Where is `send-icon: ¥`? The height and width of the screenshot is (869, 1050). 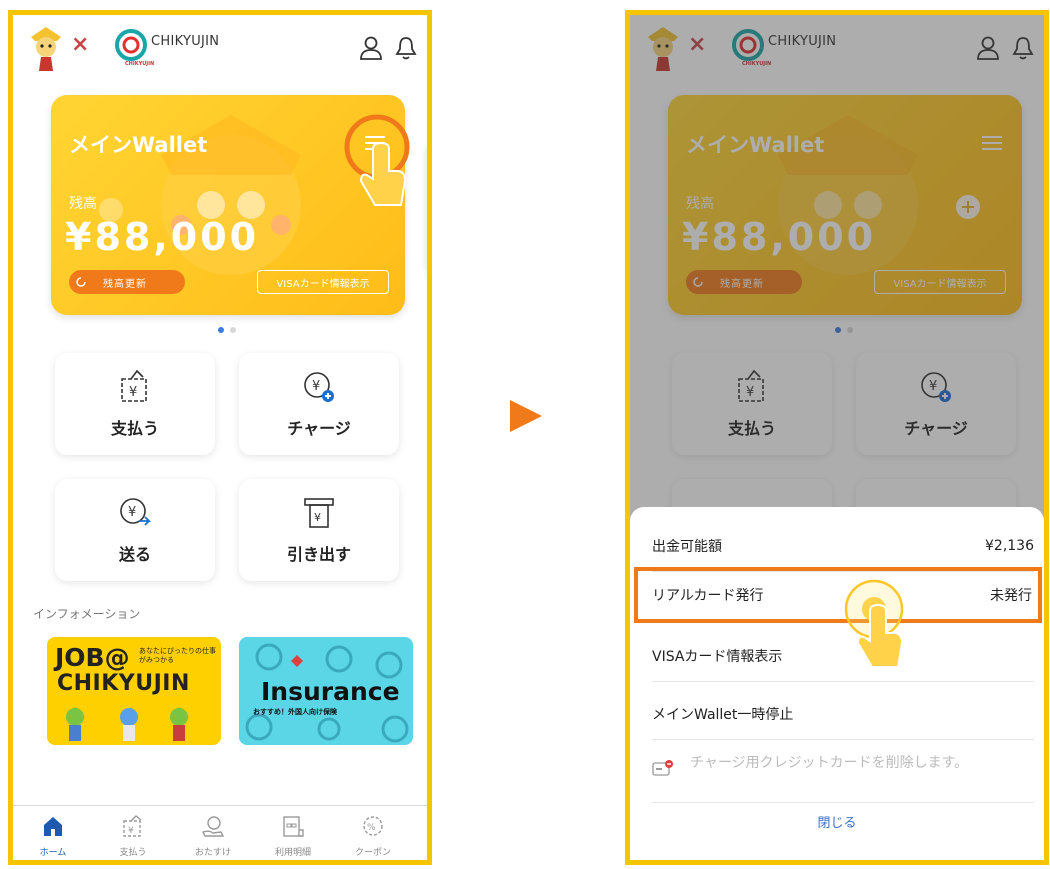
send-icon: ¥ is located at coordinates (136, 512).